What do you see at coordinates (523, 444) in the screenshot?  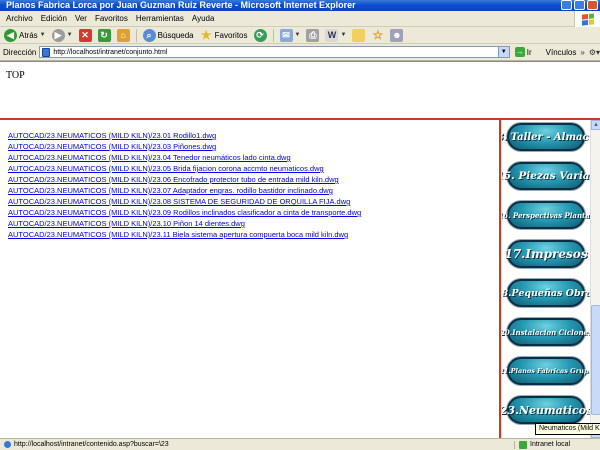 I see `intranet-zone-icon` at bounding box center [523, 444].